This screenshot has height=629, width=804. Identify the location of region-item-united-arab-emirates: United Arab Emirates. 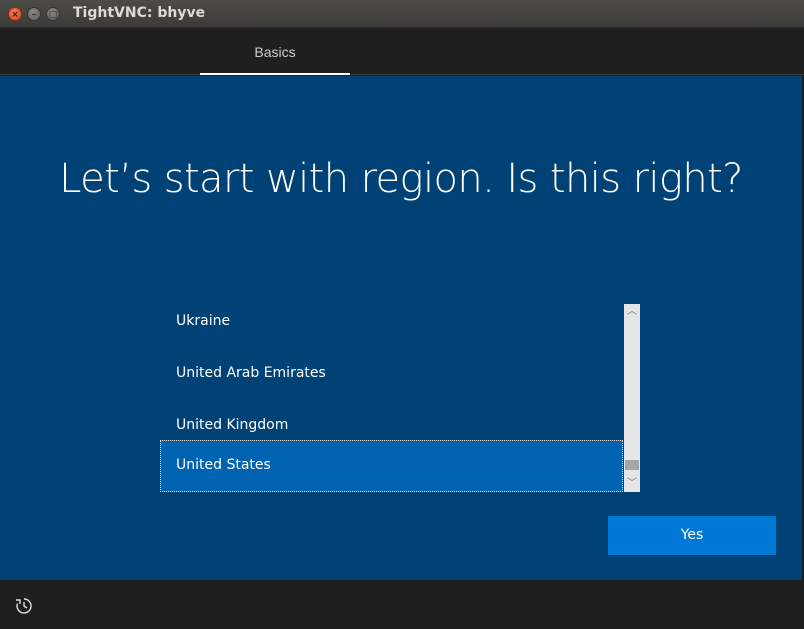
(391, 374).